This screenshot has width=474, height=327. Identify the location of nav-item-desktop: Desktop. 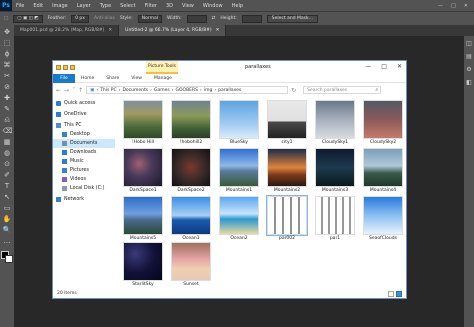
(84, 134).